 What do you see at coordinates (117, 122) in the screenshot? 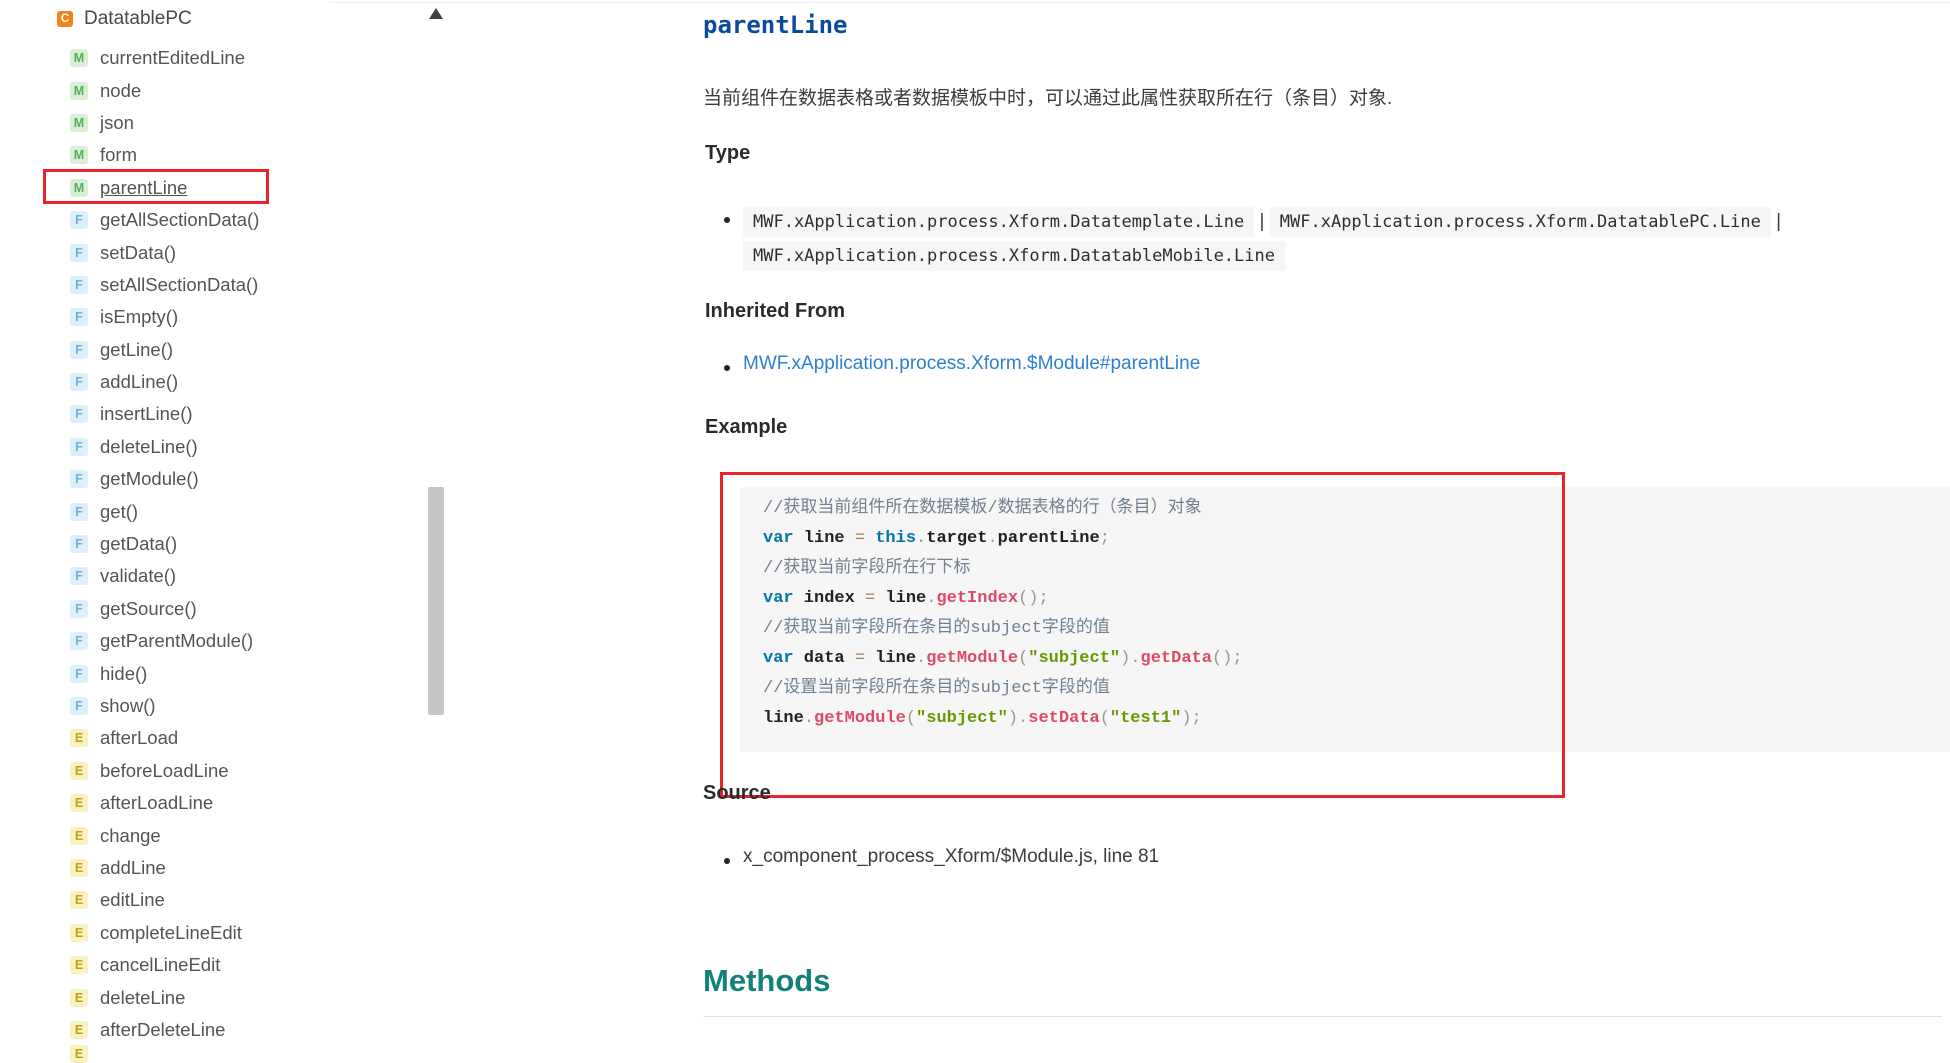
I see `sidebar-item-label: json` at bounding box center [117, 122].